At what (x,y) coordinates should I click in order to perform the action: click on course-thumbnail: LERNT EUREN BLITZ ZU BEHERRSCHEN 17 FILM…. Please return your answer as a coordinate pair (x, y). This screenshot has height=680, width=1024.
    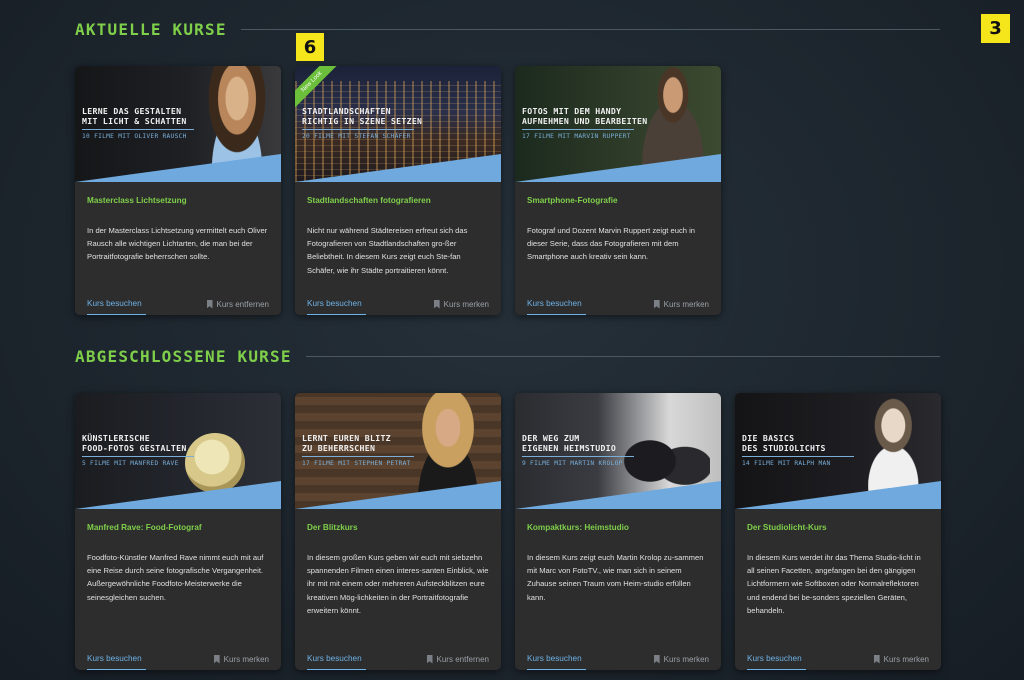
    Looking at the image, I should click on (398, 451).